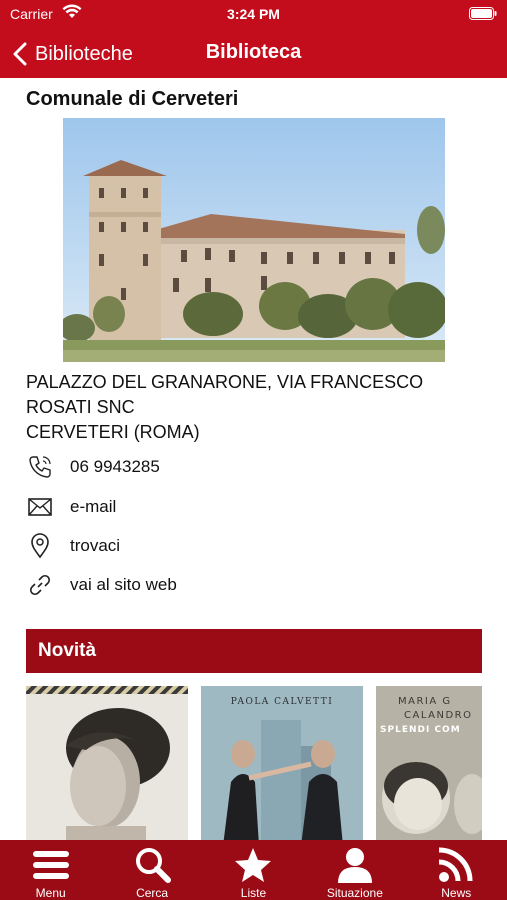 Image resolution: width=507 pixels, height=900 pixels. I want to click on book-cover: PAOLA CALVETTI, so click(282, 763).